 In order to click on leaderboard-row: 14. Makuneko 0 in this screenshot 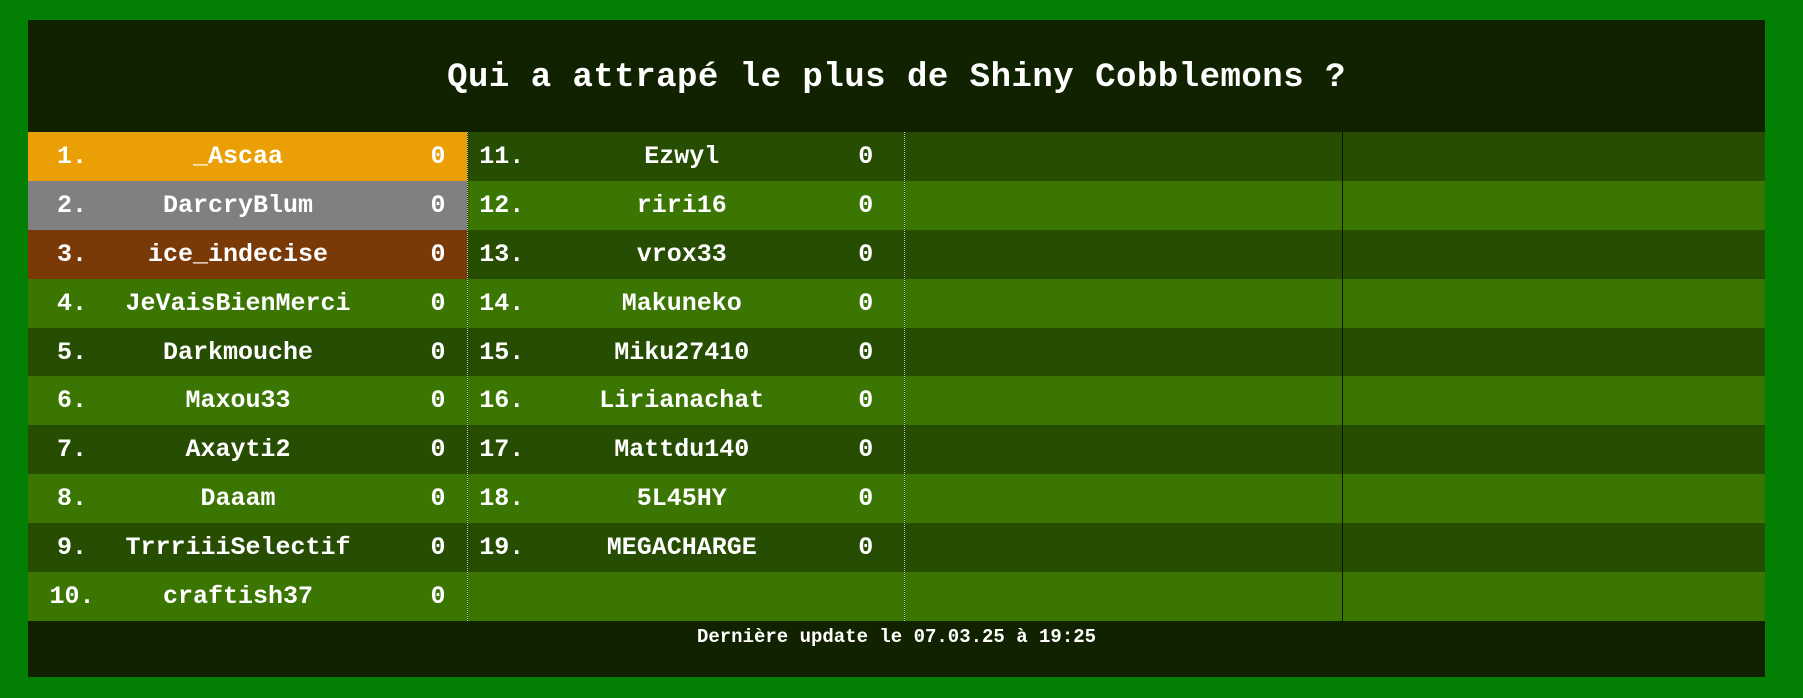, I will do `click(685, 303)`.